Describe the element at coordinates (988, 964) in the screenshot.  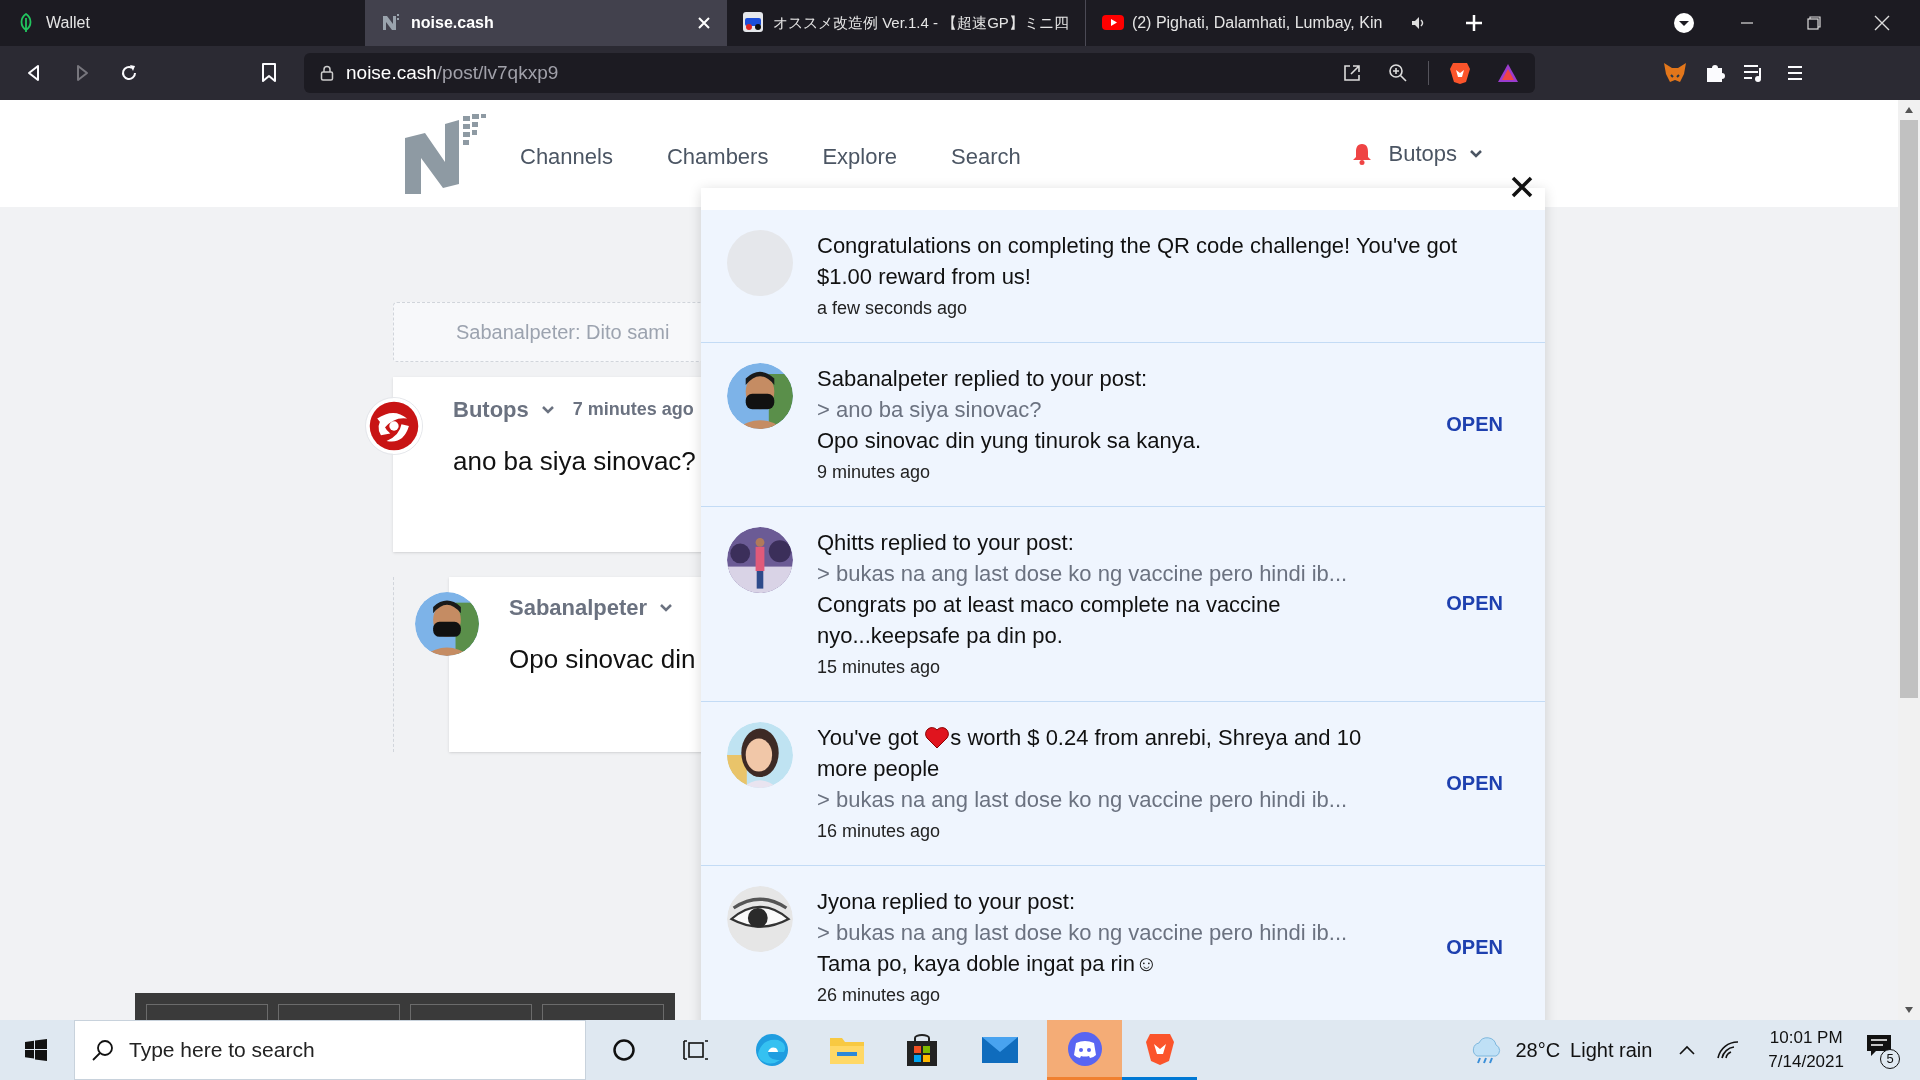
I see `reply-text: Tama po, kaya doble ingat pa rin☺` at that location.